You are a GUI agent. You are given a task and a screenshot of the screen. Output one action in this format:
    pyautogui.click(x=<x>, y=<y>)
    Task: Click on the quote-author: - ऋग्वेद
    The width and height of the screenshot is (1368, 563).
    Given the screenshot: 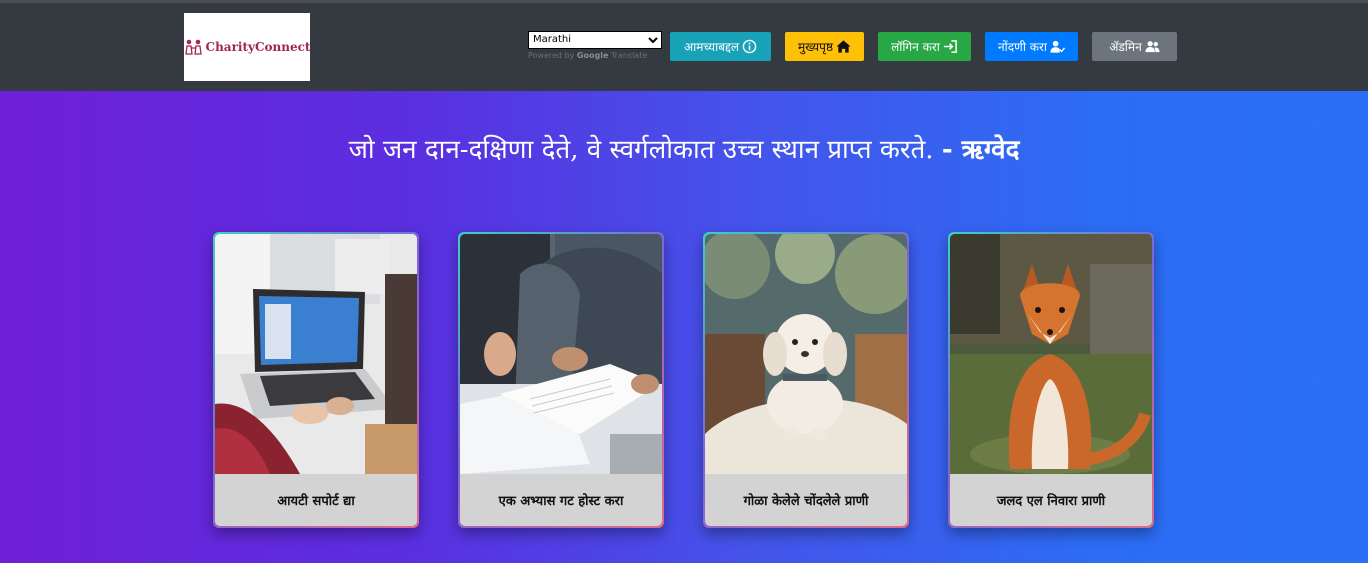 What is the action you would take?
    pyautogui.click(x=980, y=150)
    